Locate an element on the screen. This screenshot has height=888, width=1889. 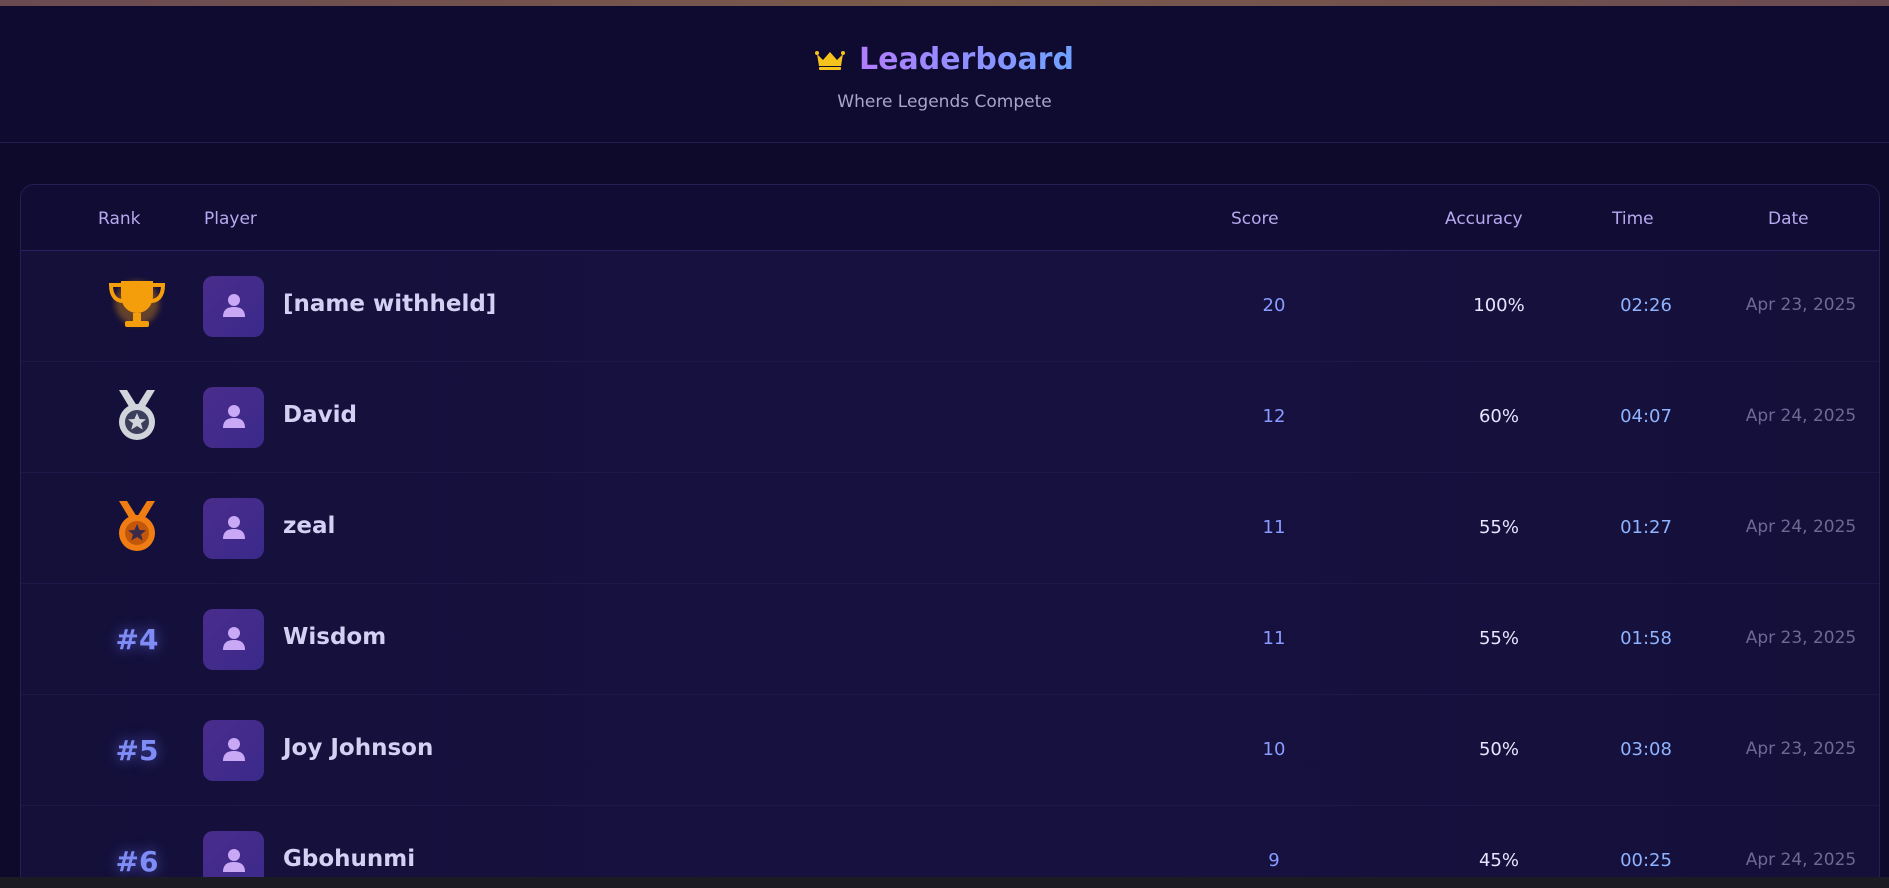
rank-cell: #5 is located at coordinates (137, 750).